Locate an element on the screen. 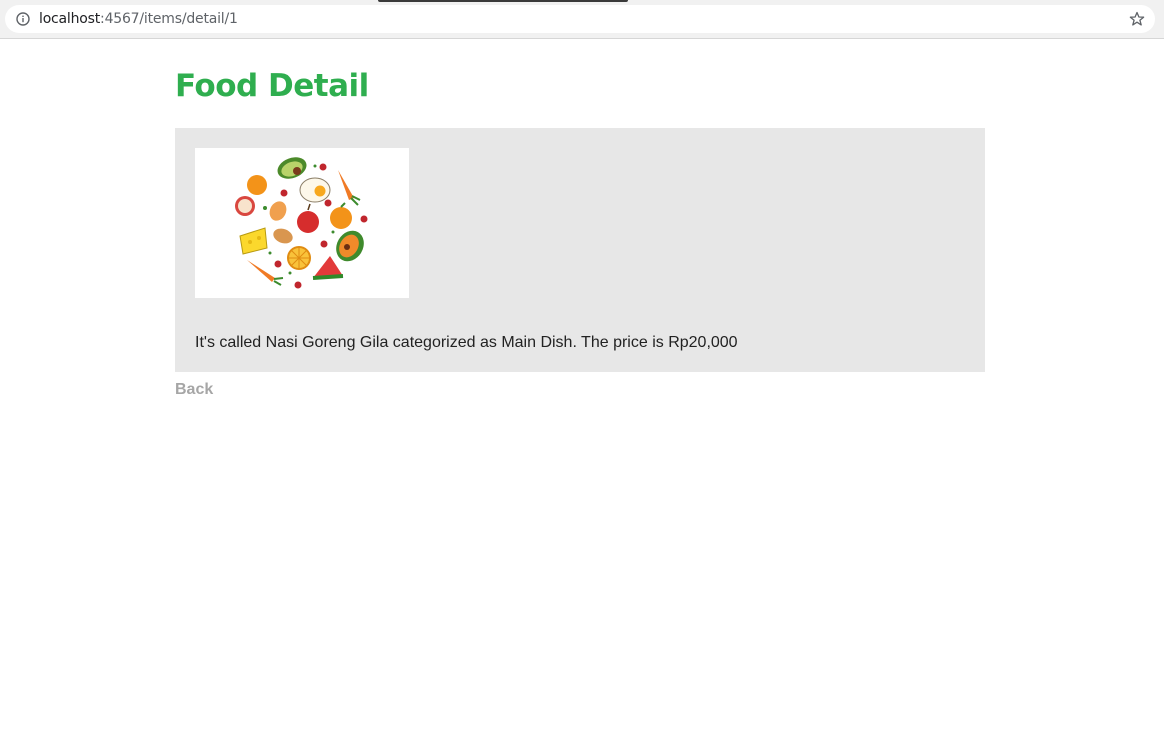 This screenshot has width=1164, height=733. info-icon is located at coordinates (23, 19).